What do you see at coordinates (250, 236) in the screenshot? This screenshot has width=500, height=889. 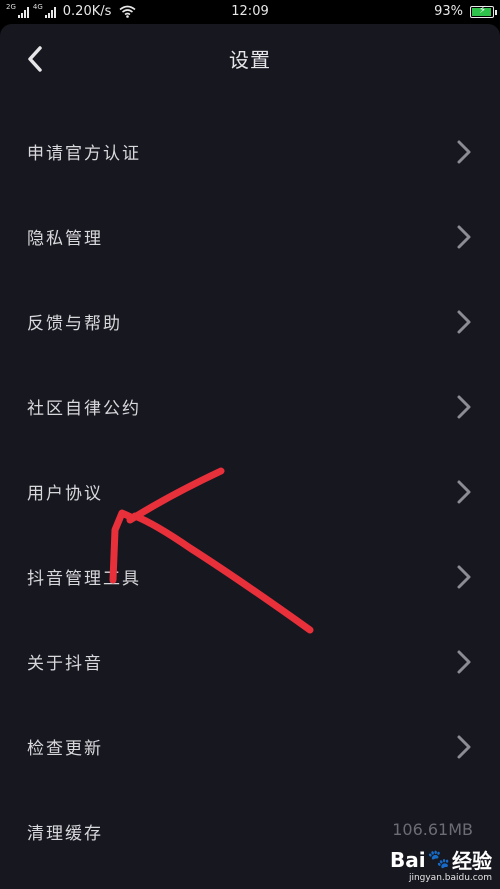 I see `menu-item-privacy: 隐私管理` at bounding box center [250, 236].